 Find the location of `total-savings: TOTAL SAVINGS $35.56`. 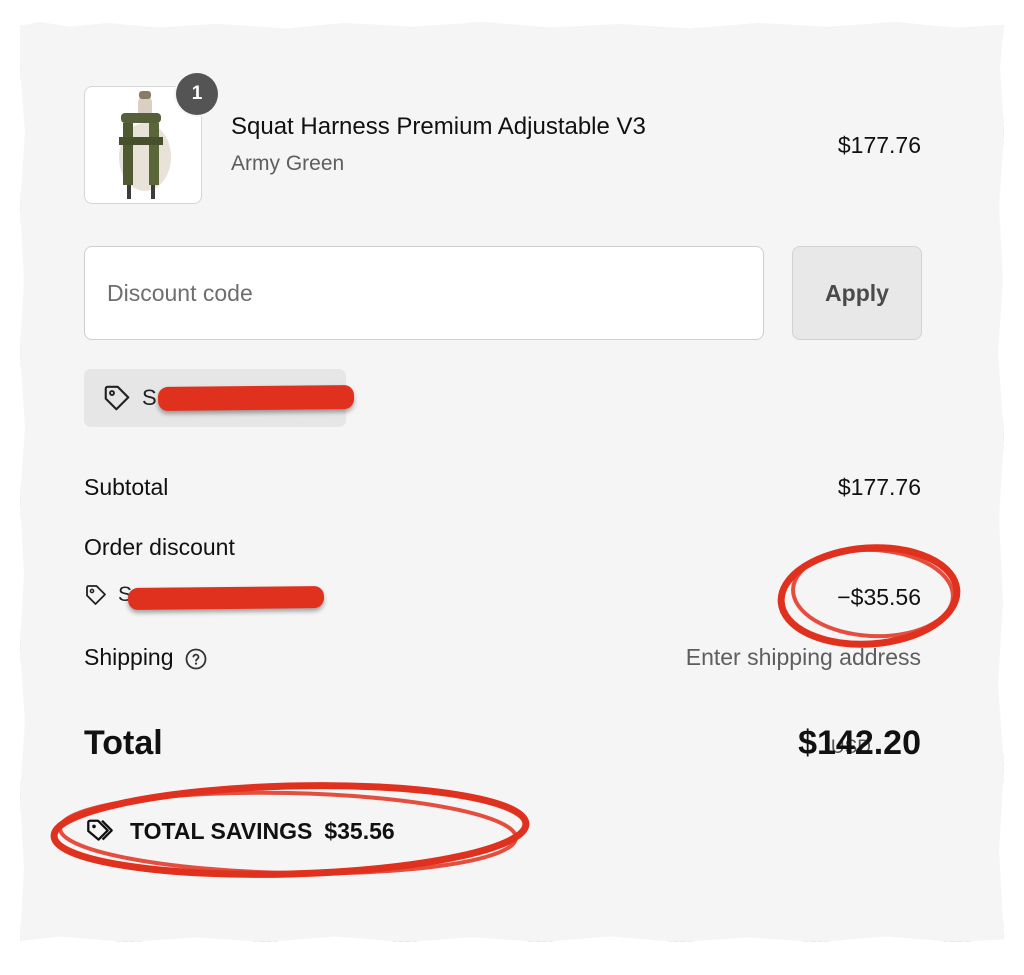

total-savings: TOTAL SAVINGS $35.56 is located at coordinates (240, 831).